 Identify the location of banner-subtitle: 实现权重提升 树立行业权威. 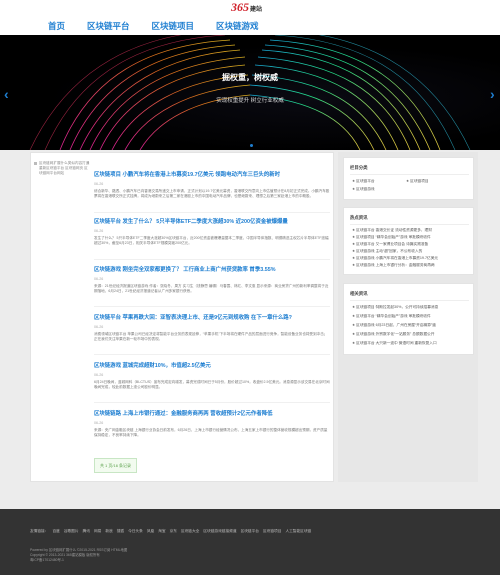
(250, 101).